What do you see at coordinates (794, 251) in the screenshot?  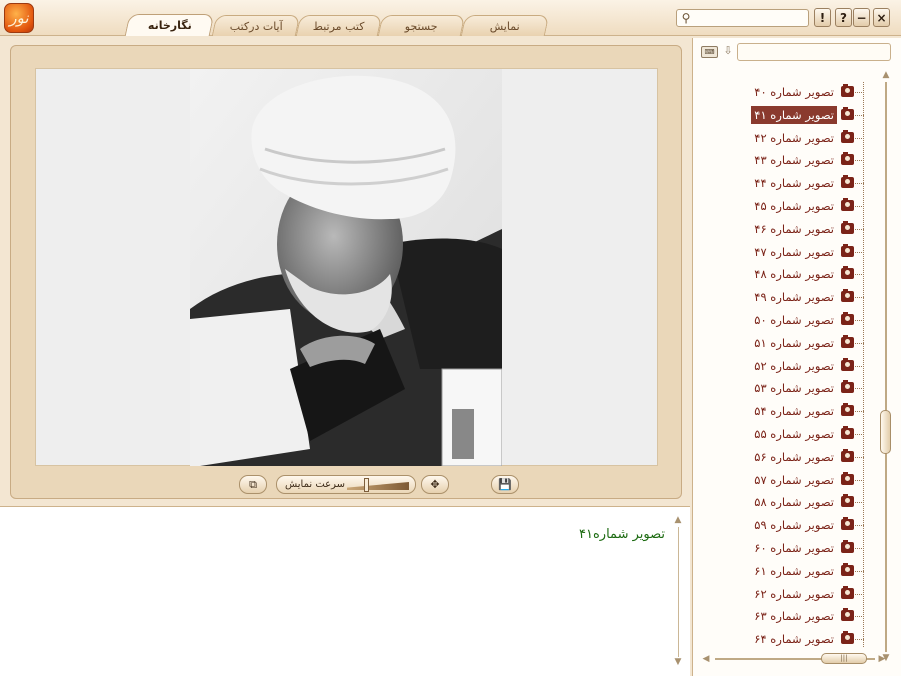 I see `image-list-item-label: تصویر شماره ۴۷` at bounding box center [794, 251].